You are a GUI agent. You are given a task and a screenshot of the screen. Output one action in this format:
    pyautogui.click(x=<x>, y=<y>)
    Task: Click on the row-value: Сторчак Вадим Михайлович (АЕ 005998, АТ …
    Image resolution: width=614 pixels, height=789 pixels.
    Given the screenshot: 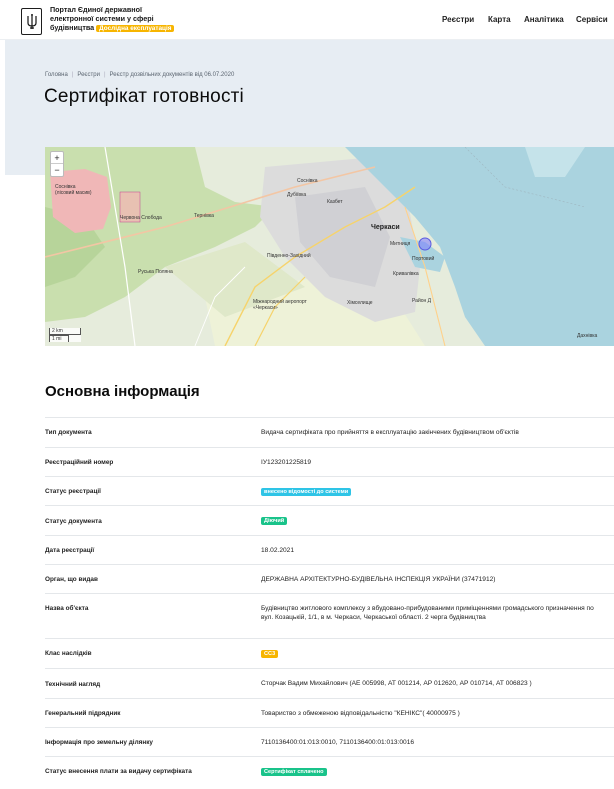 What is the action you would take?
    pyautogui.click(x=396, y=683)
    